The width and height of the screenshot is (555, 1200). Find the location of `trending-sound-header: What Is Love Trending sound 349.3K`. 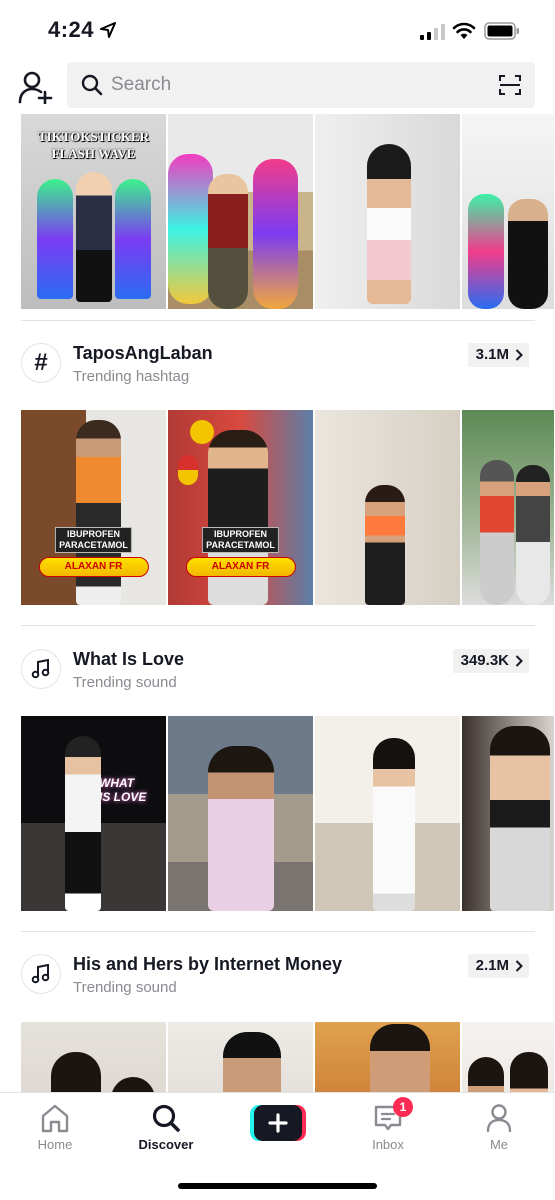

trending-sound-header: What Is Love Trending sound 349.3K is located at coordinates (278, 670).